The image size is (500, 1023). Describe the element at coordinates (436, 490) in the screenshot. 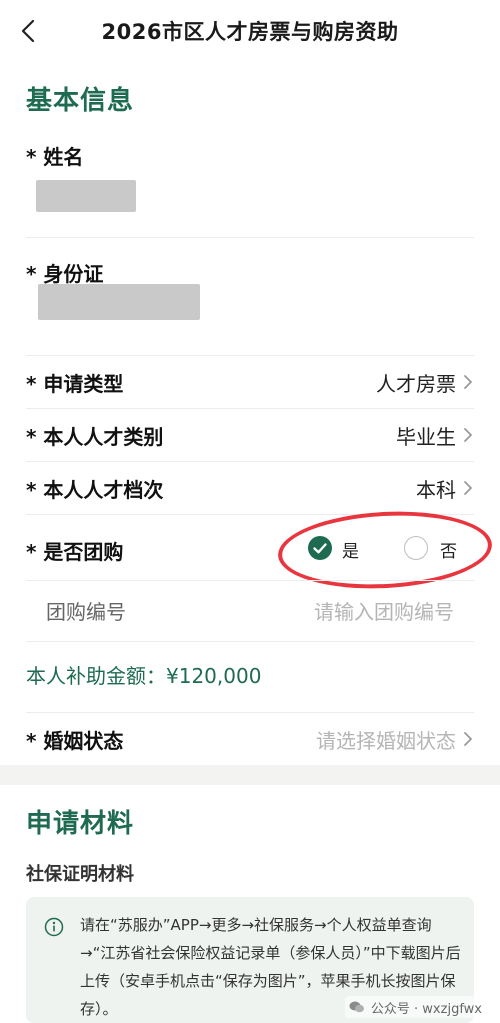

I see `talent-level-value: 本科` at that location.